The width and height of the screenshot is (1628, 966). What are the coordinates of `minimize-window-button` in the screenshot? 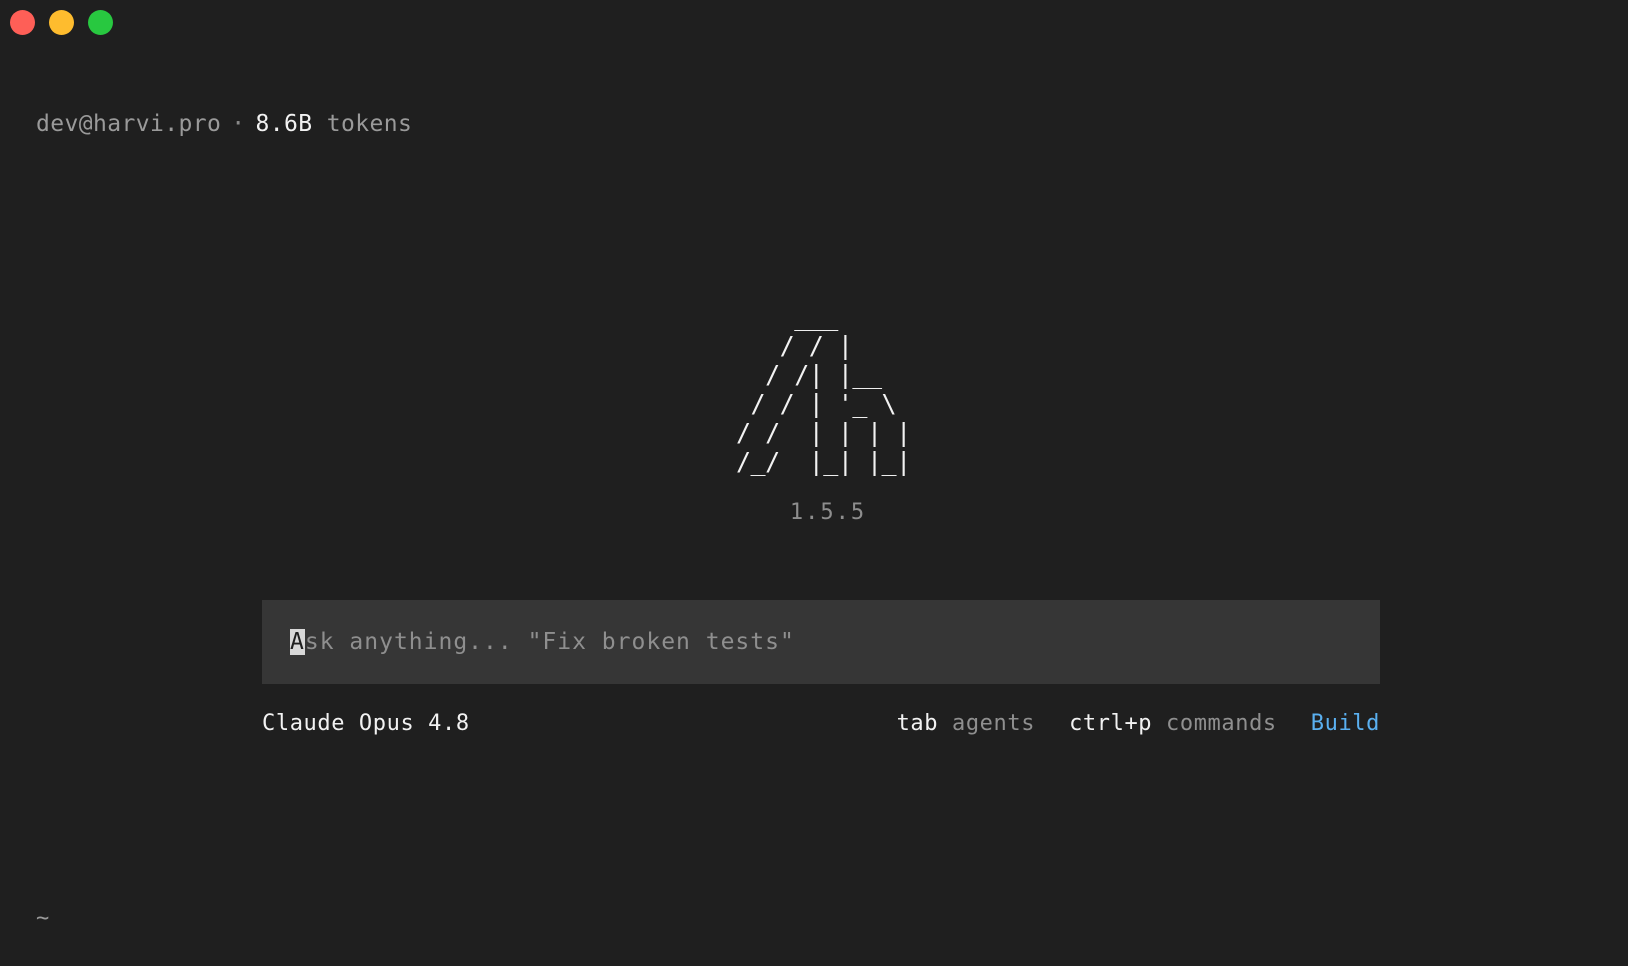 It's located at (61, 22).